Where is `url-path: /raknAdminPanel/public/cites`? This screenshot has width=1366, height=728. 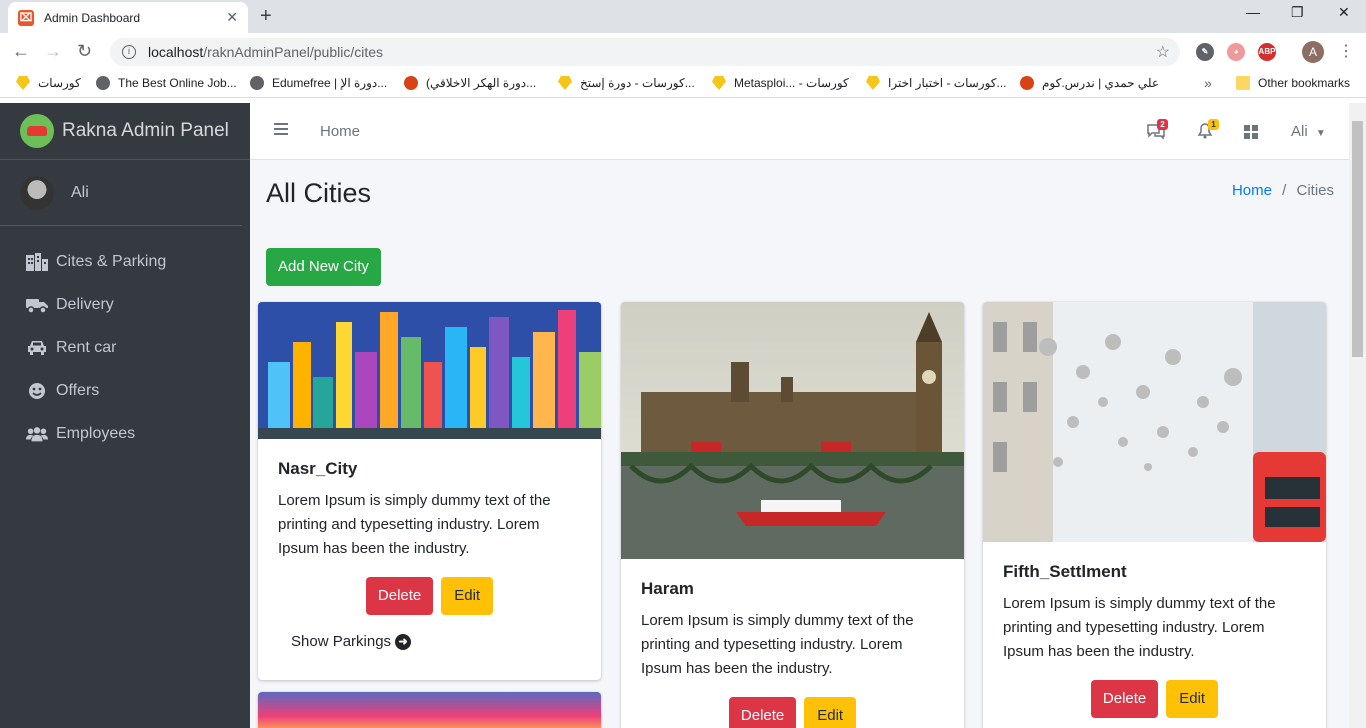
url-path: /raknAdminPanel/public/cites is located at coordinates (293, 52).